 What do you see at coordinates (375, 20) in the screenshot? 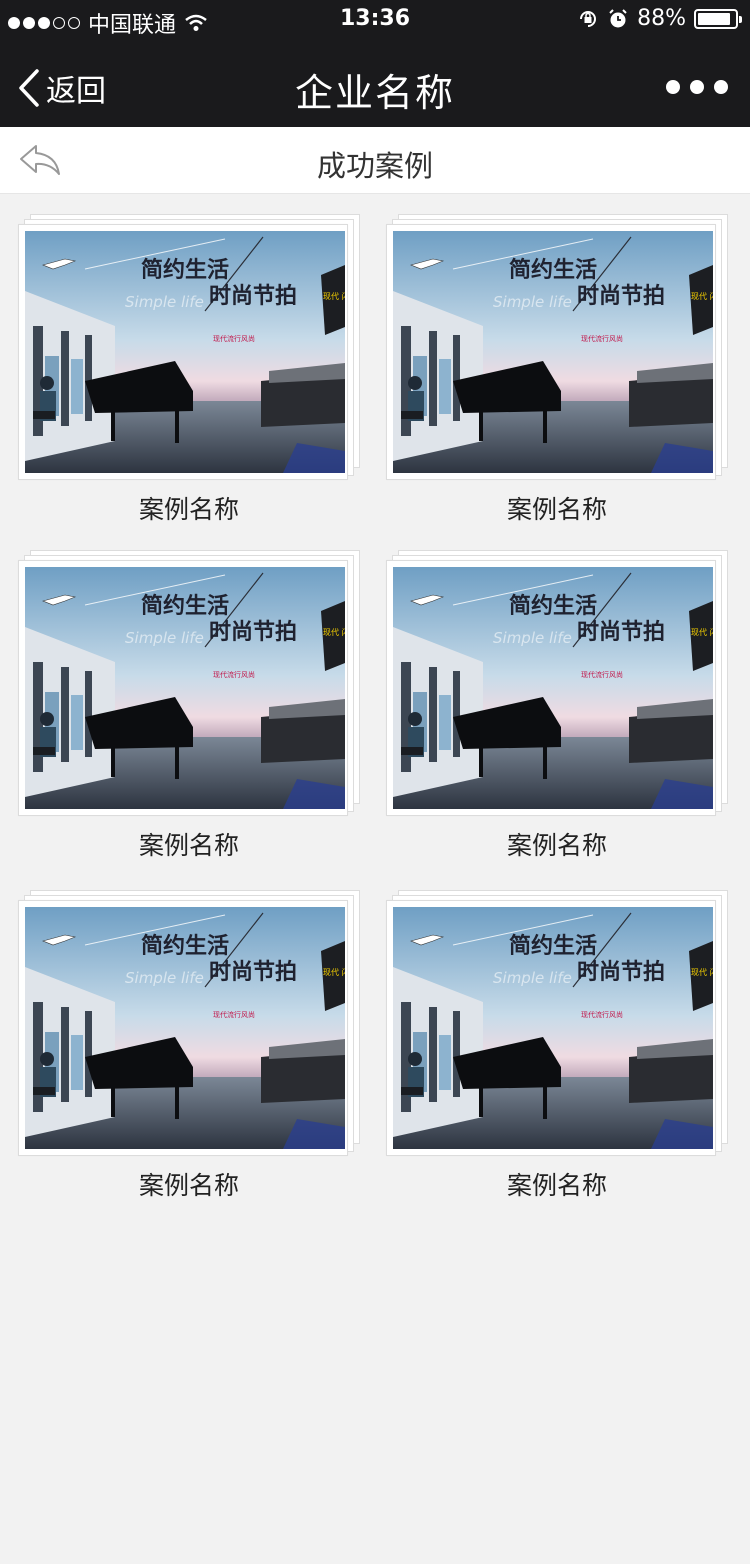
I see `status-bar: 中国联通 13:36 88%` at bounding box center [375, 20].